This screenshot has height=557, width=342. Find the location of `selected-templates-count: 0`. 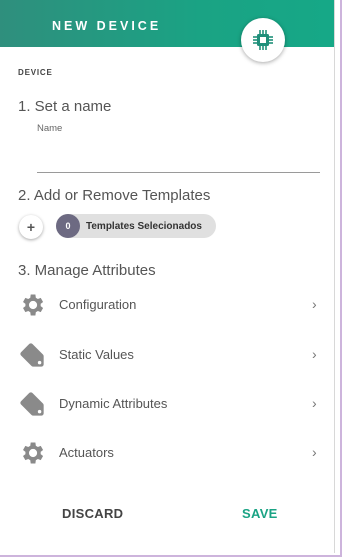

selected-templates-count: 0 is located at coordinates (68, 226).